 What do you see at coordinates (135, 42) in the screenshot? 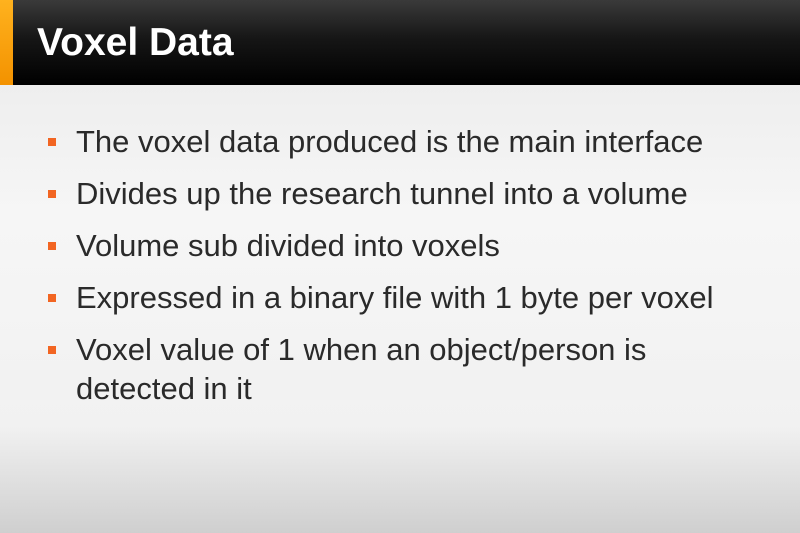
I see `slide-title: Voxel Data` at bounding box center [135, 42].